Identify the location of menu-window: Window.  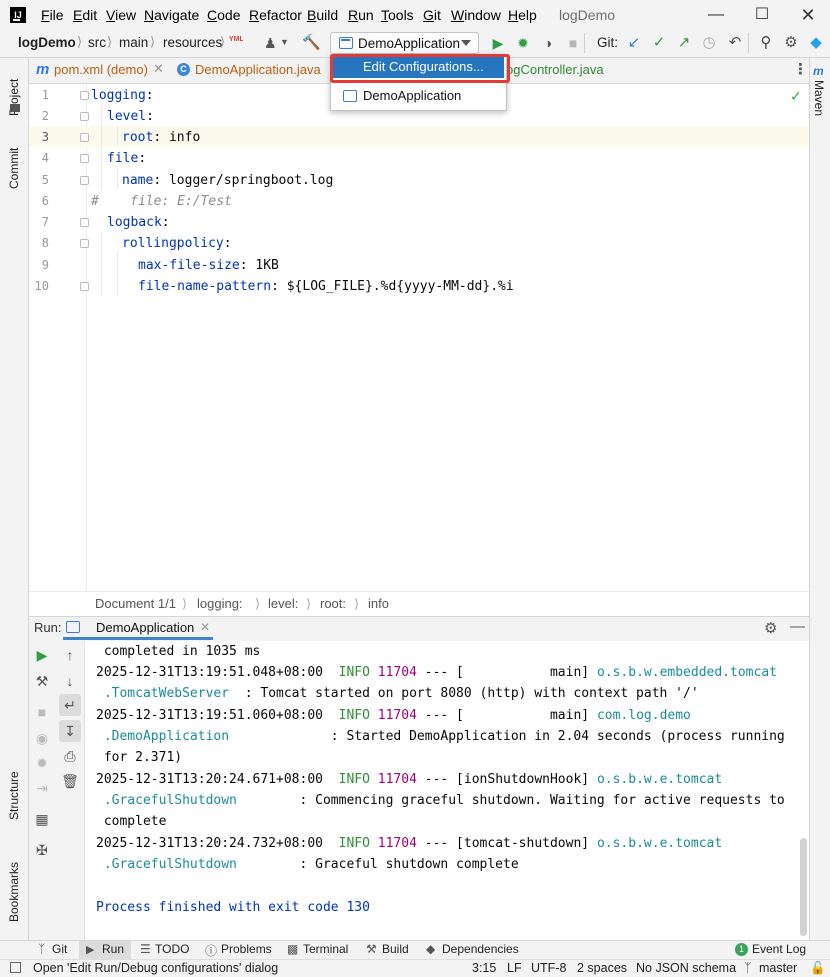
(476, 15).